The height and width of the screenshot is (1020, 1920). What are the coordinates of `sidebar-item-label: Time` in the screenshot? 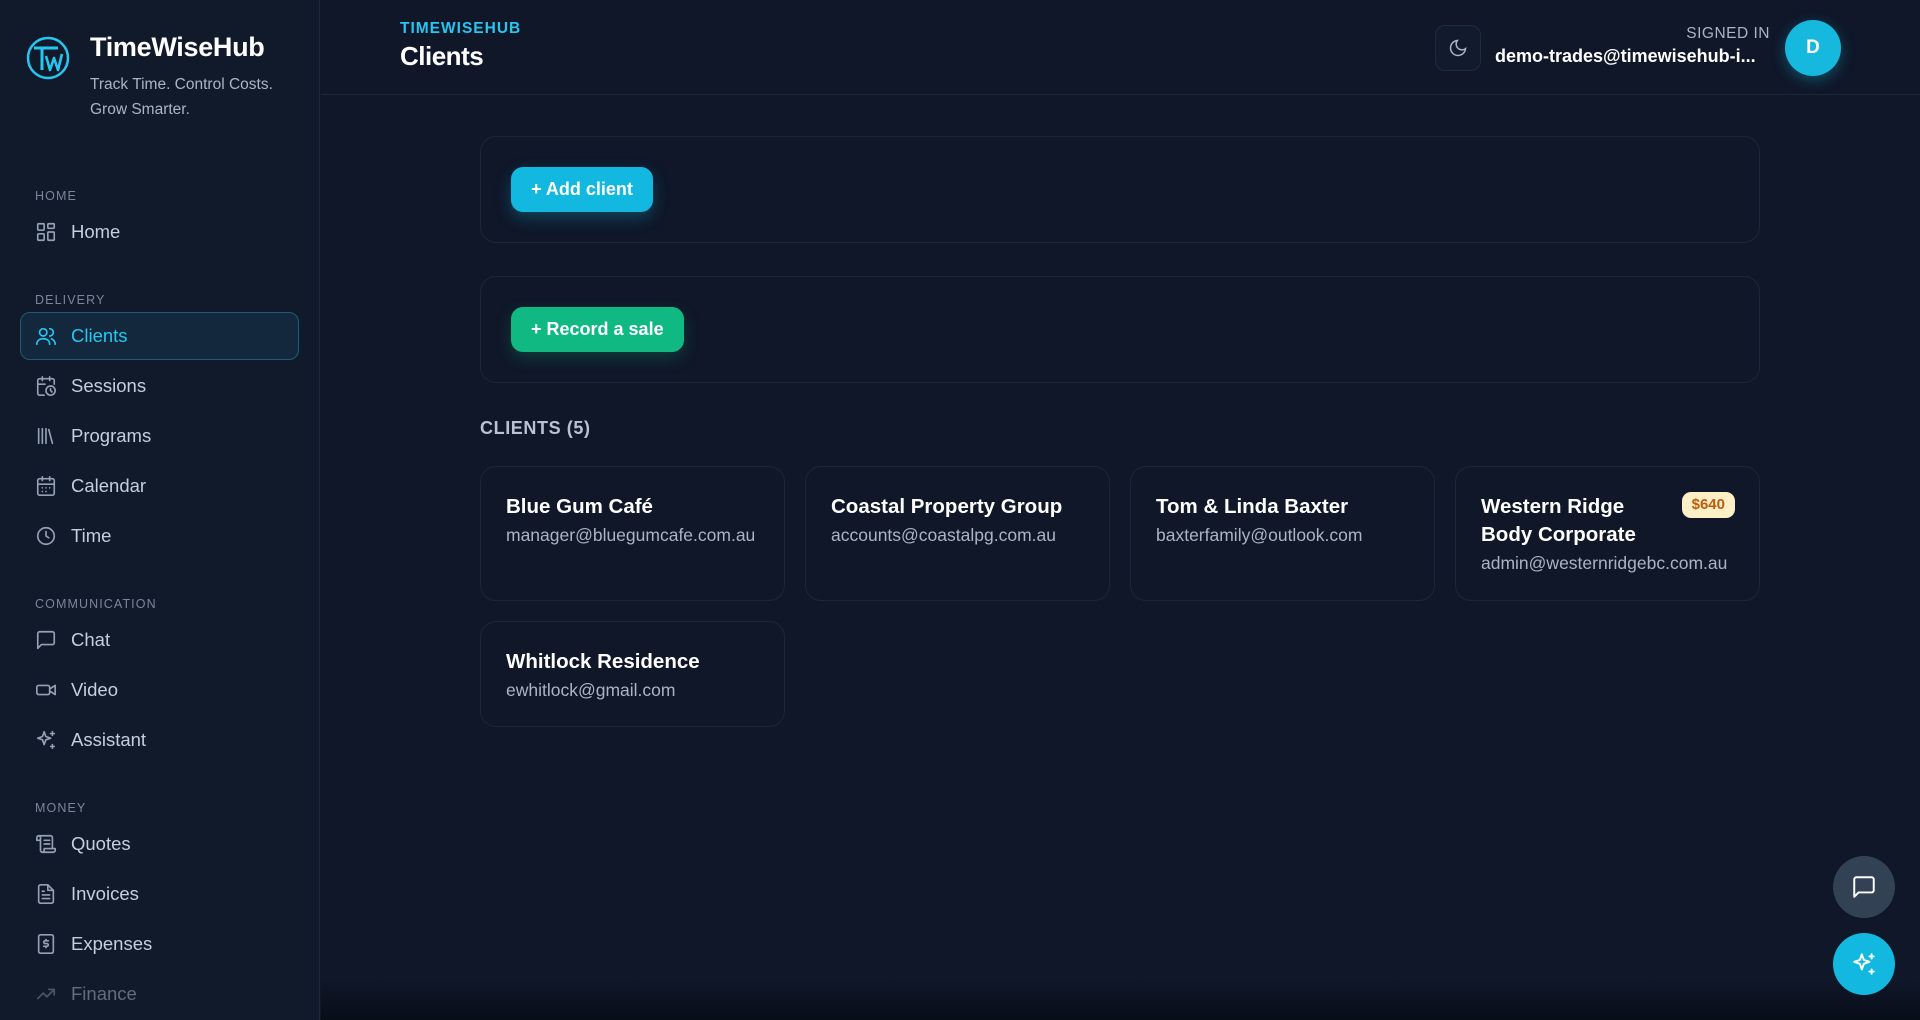 It's located at (91, 535).